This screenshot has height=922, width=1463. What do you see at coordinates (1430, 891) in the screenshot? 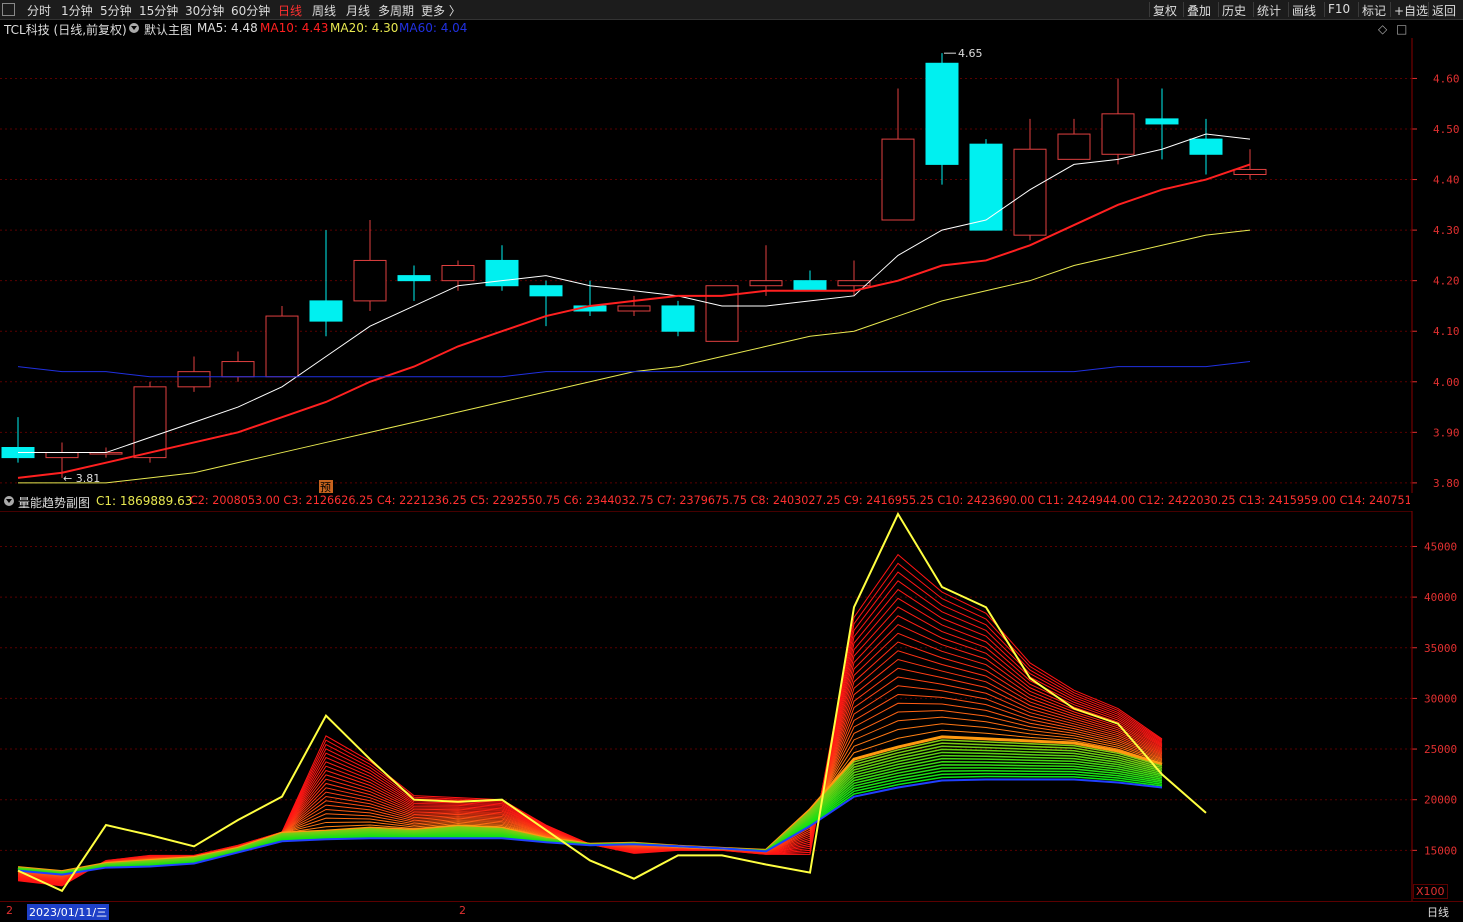
I see `unit-label: X100` at bounding box center [1430, 891].